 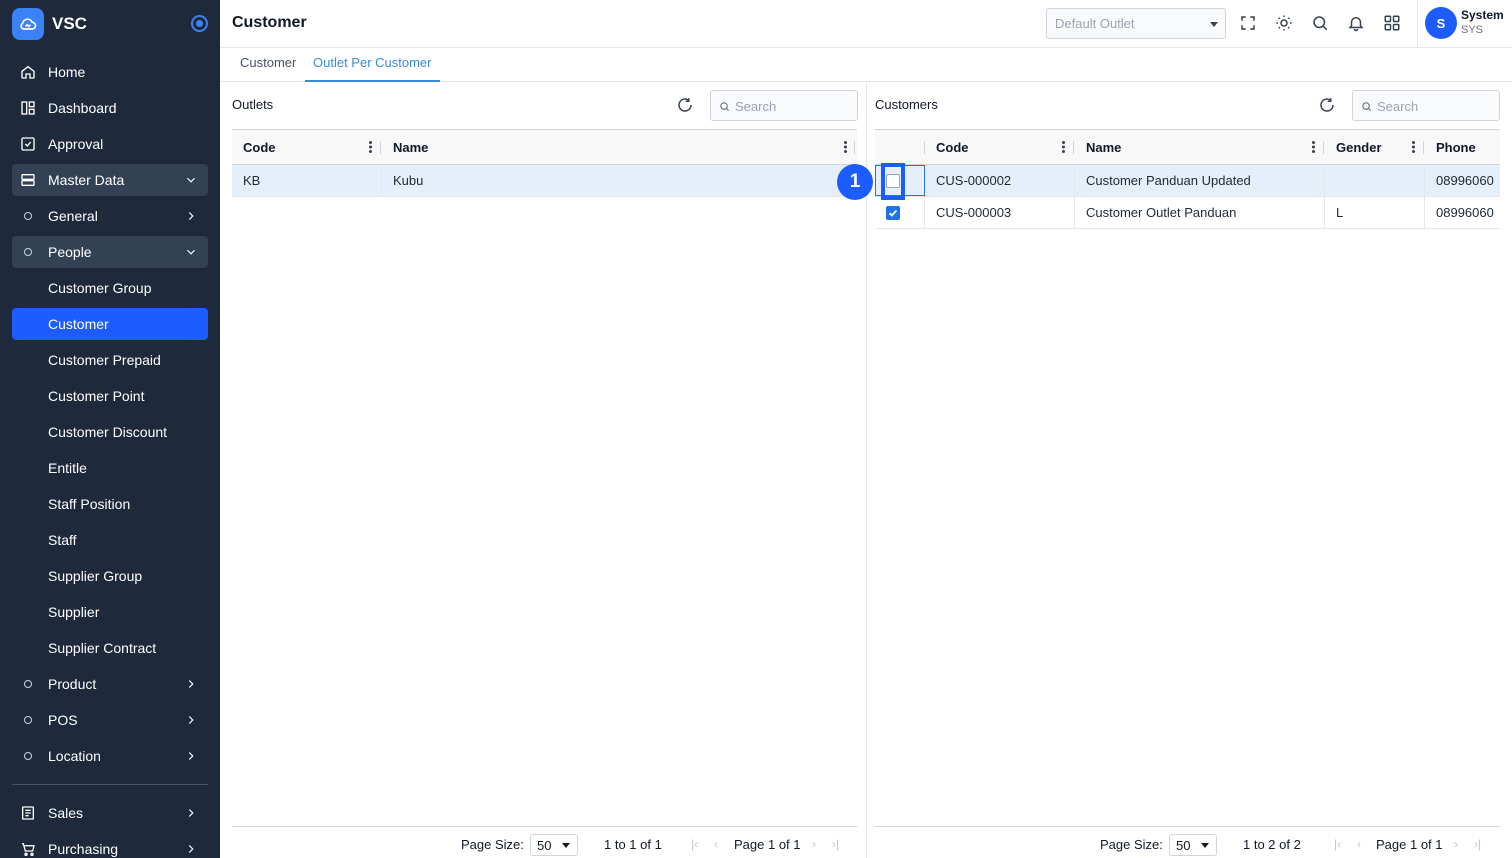 I want to click on brand: VSC, so click(x=110, y=24).